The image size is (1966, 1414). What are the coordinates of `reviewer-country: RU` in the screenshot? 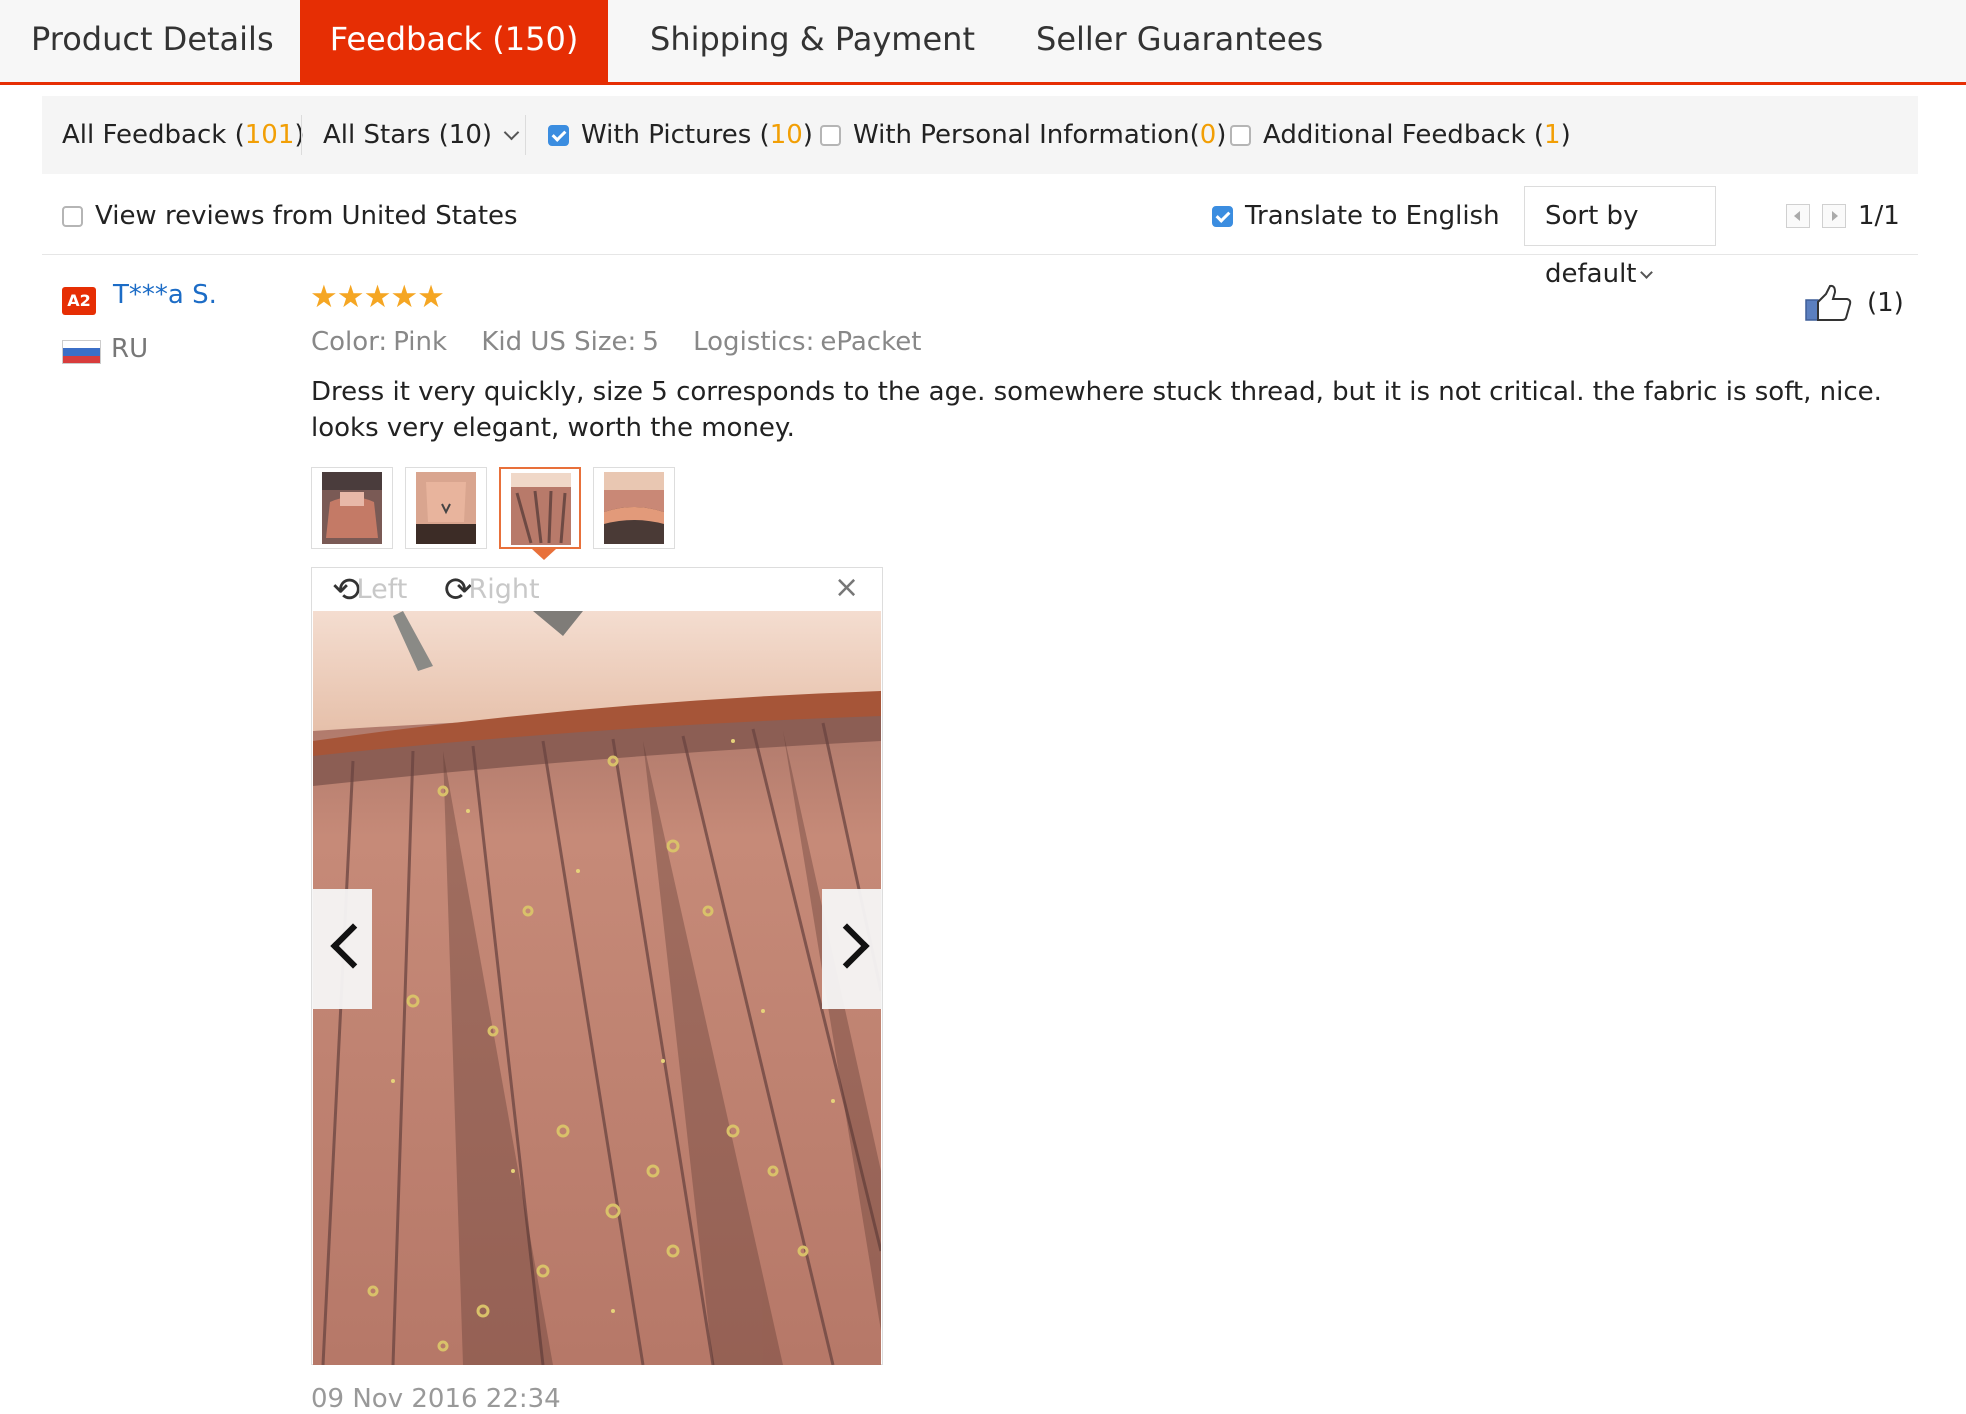 It's located at (130, 349).